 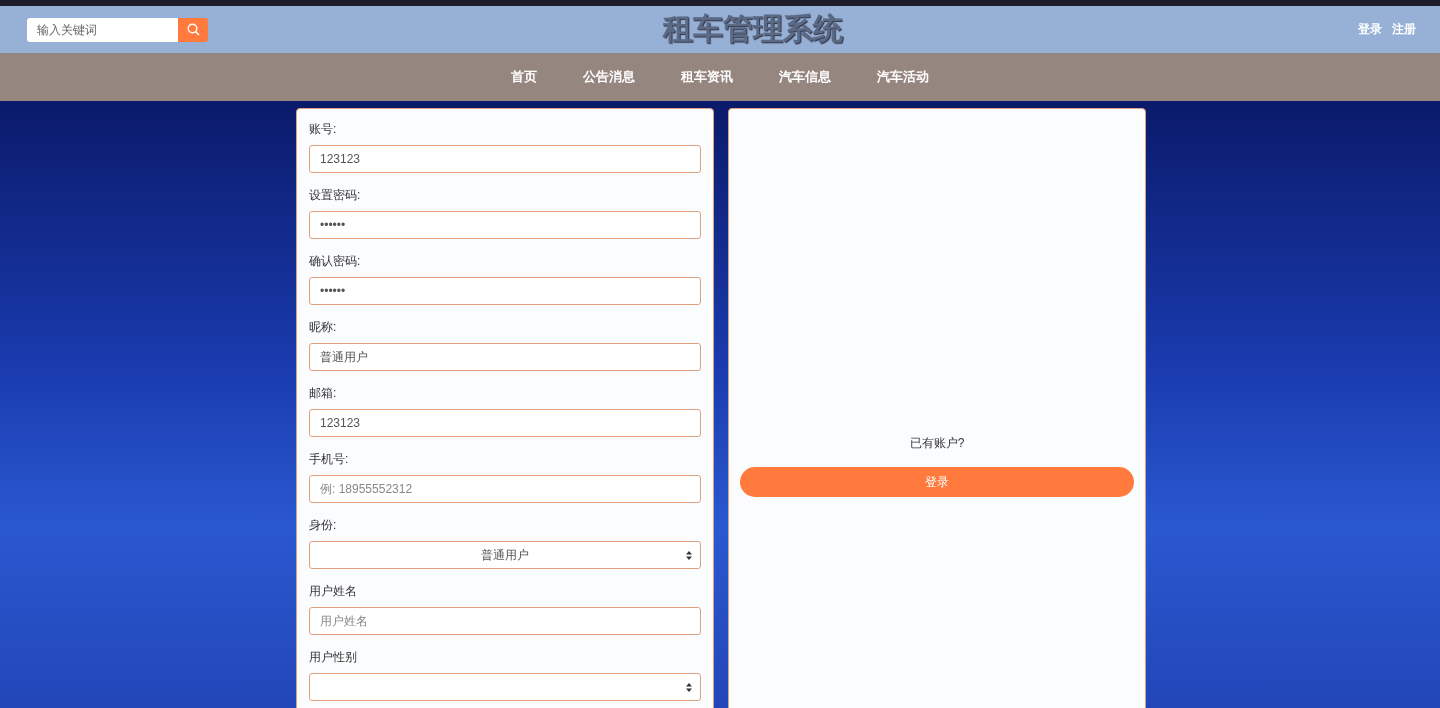 I want to click on nav-link: 租车资讯, so click(x=707, y=77).